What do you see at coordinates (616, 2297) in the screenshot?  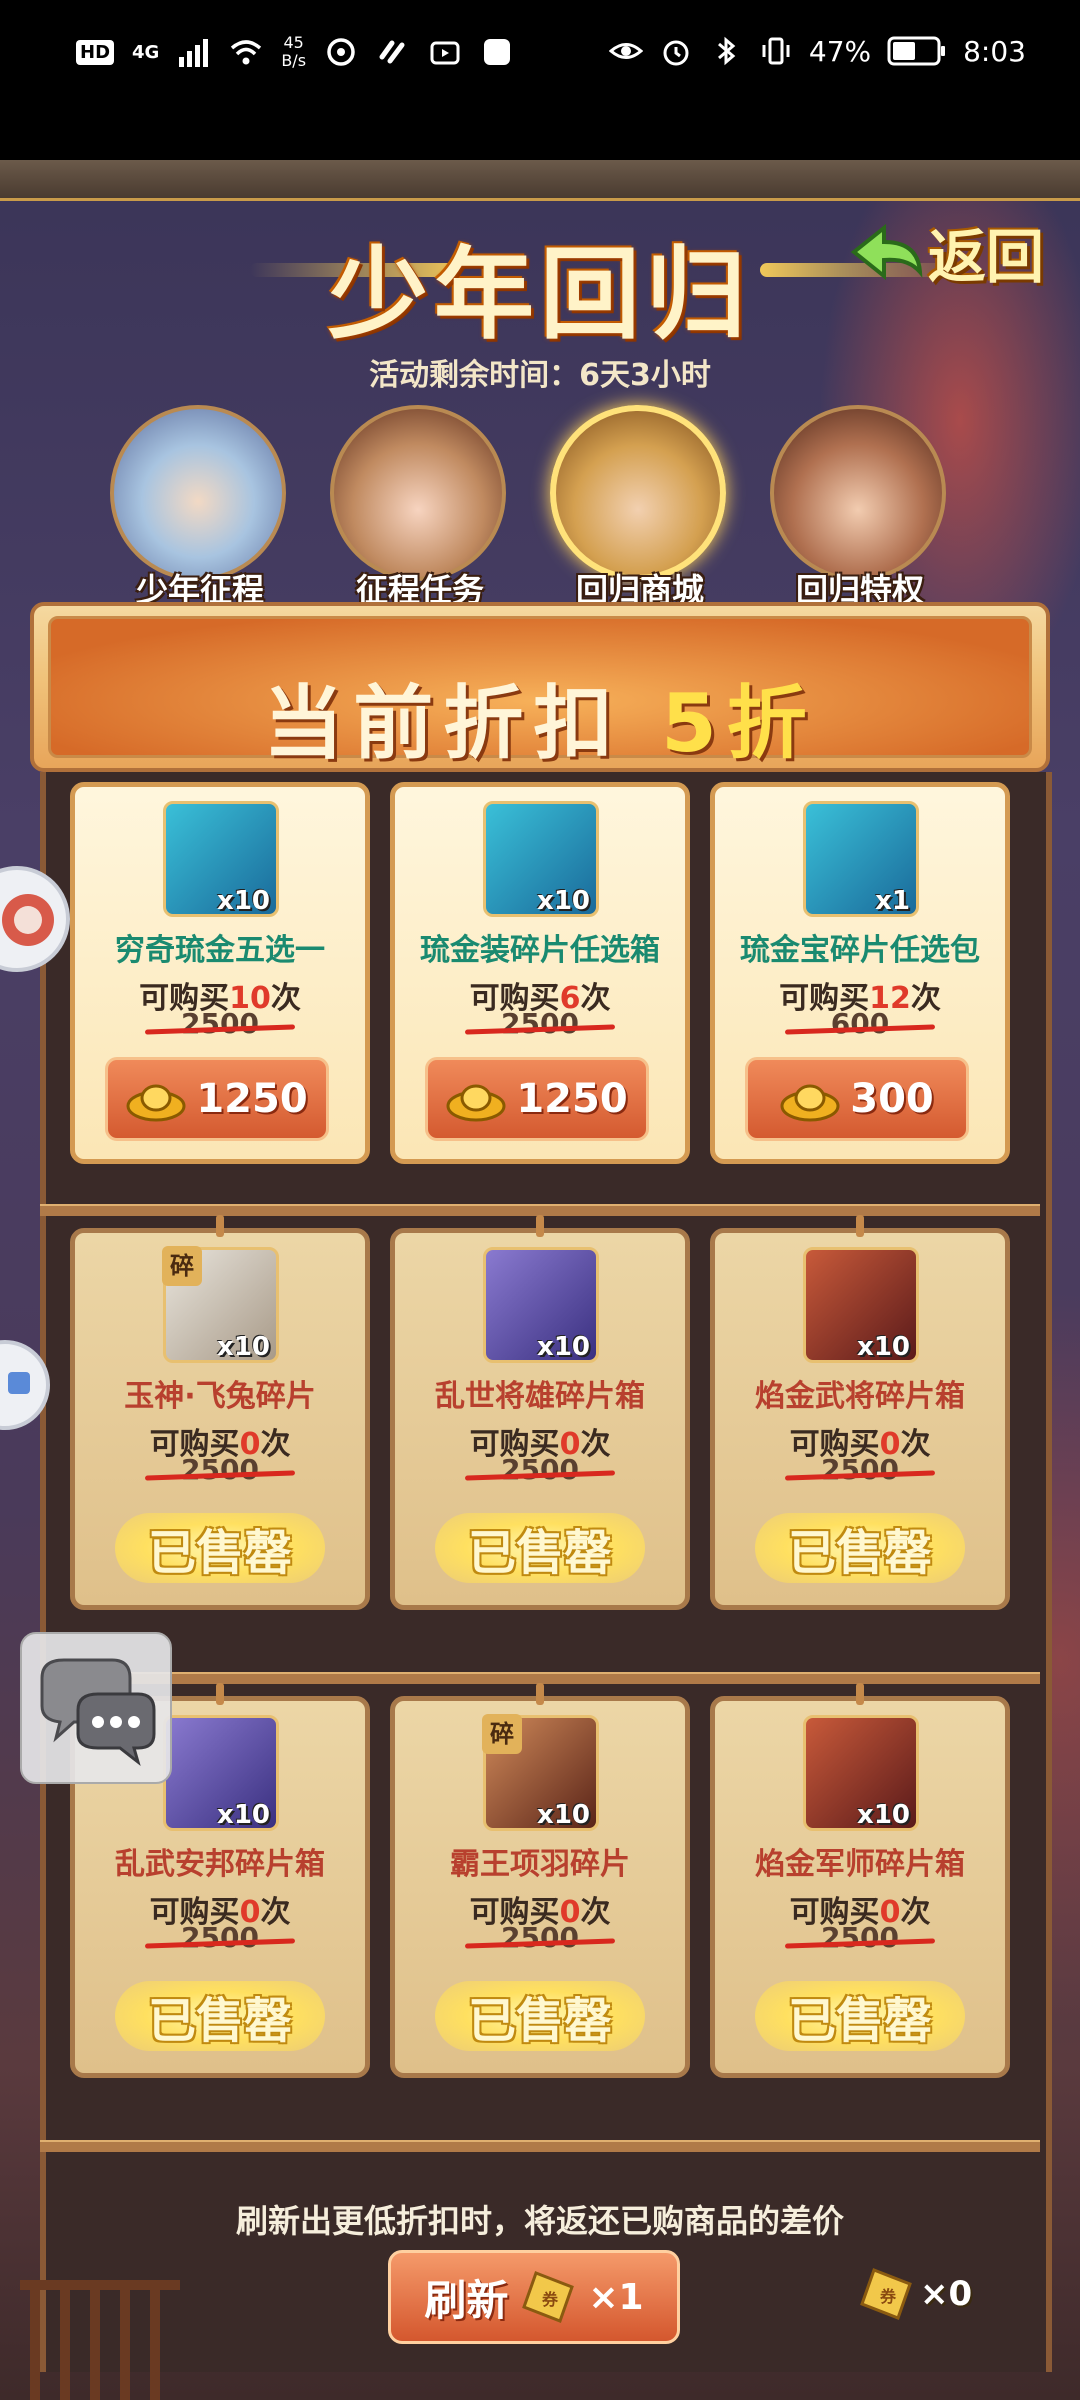 I see `refresh-cost: ×1` at bounding box center [616, 2297].